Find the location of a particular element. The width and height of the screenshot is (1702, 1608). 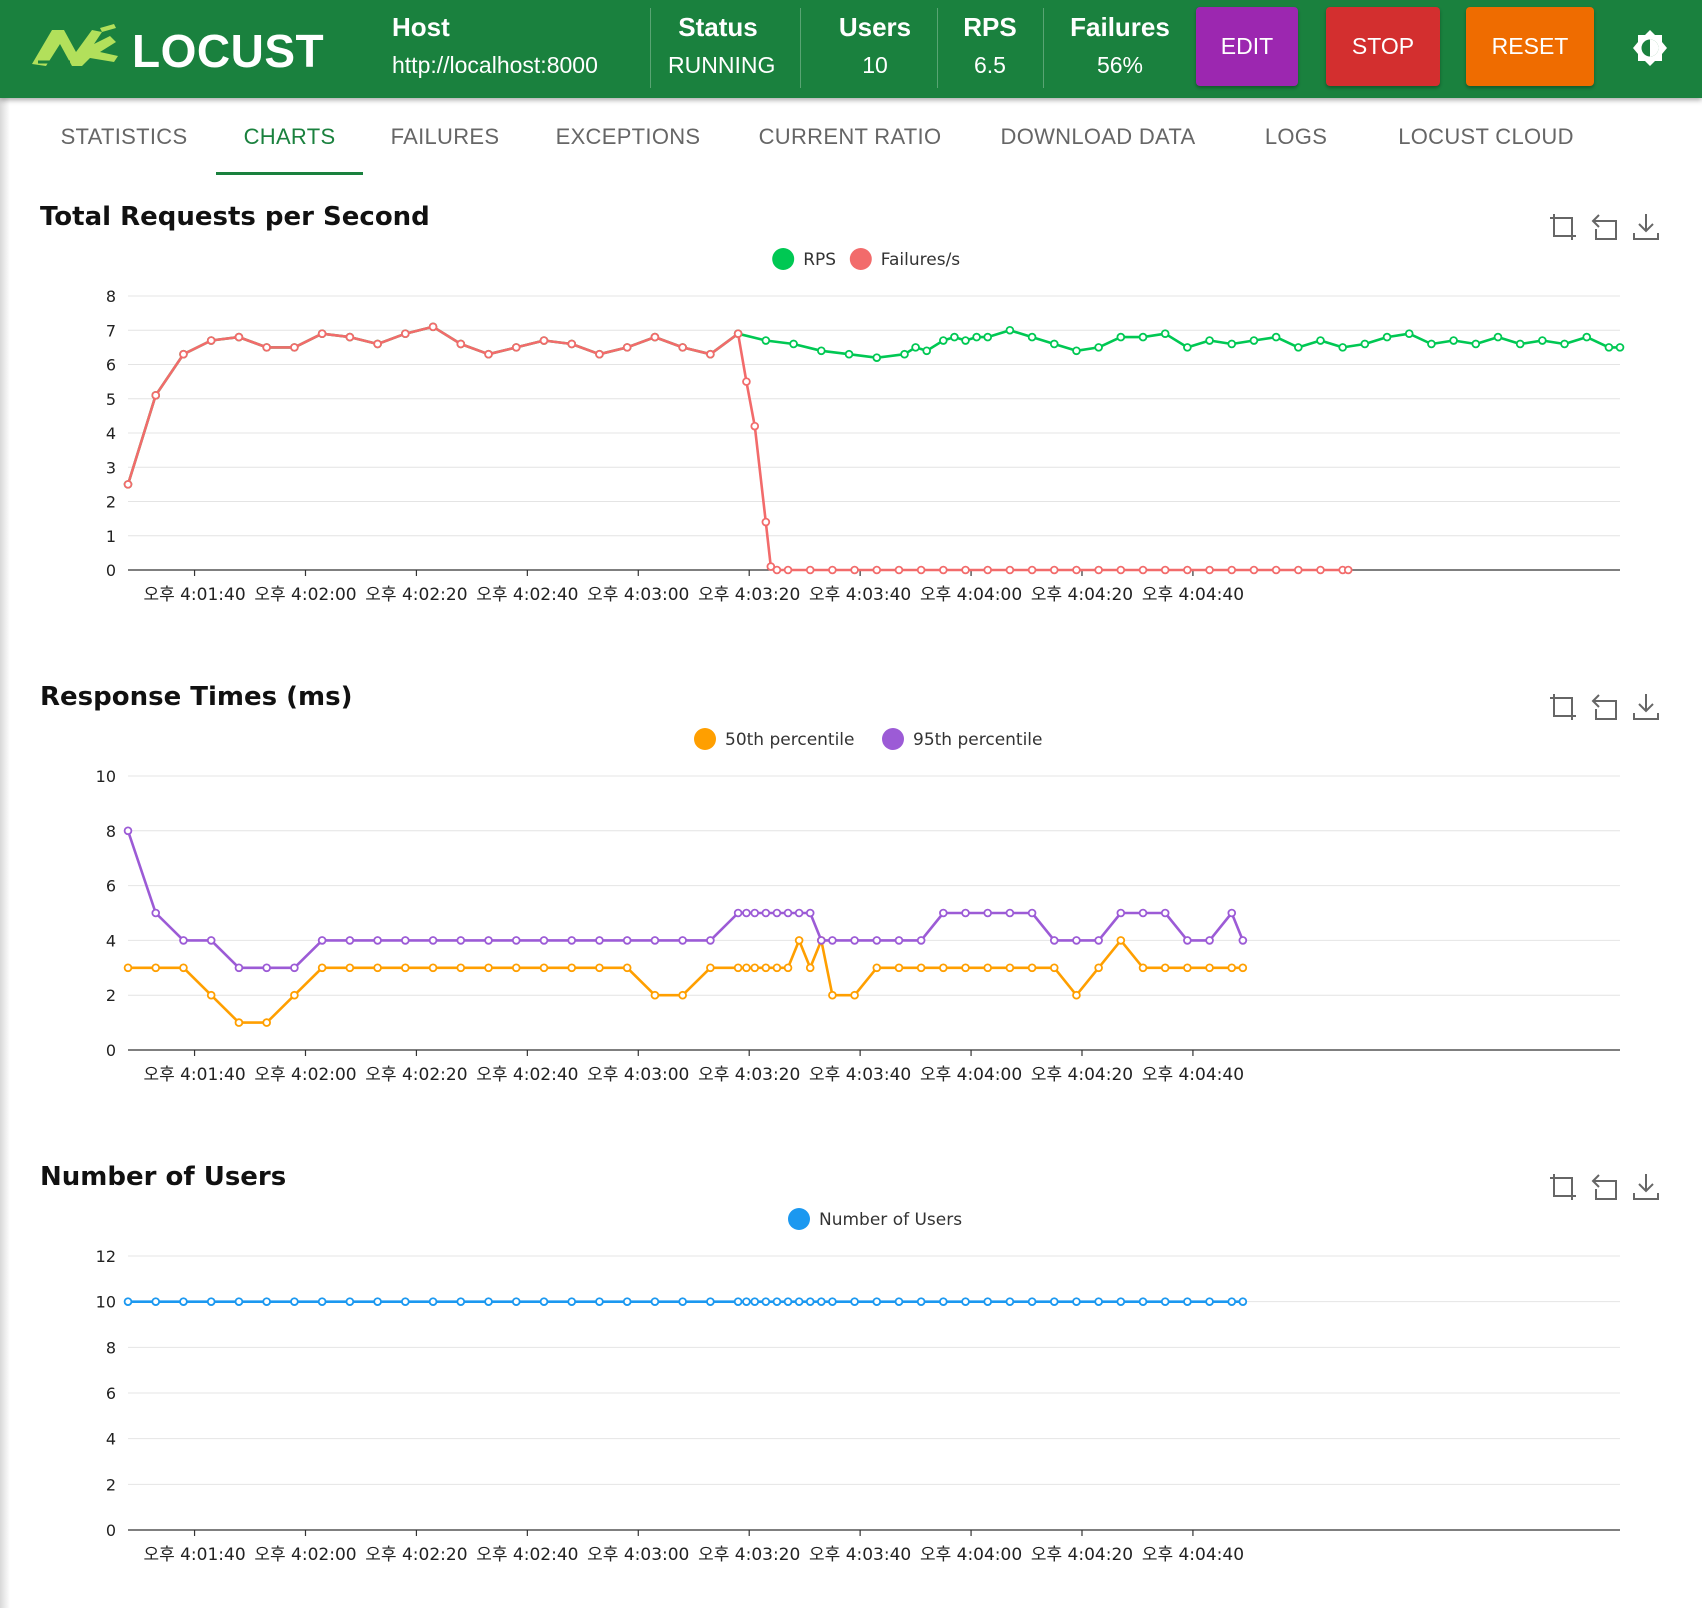

legend-label: Failures/s is located at coordinates (921, 260).